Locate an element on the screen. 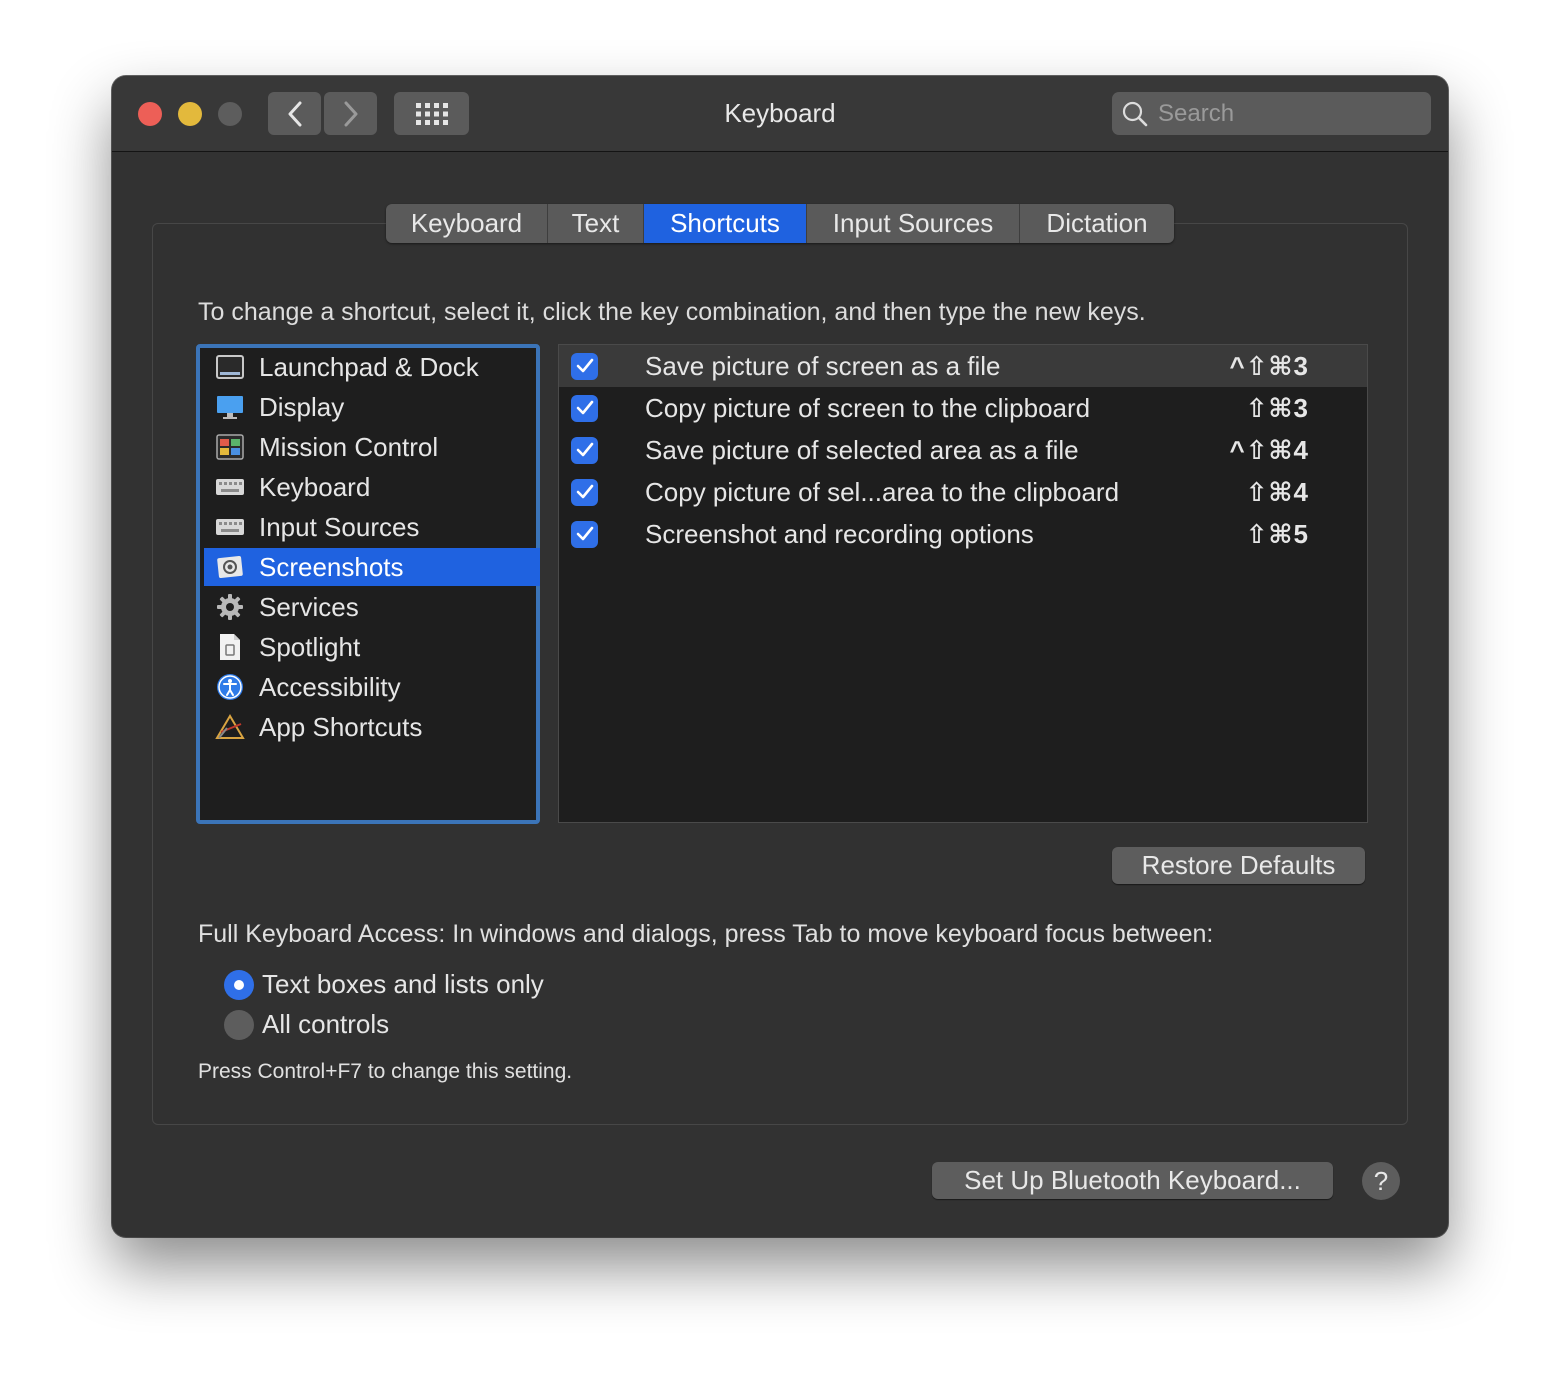 This screenshot has width=1560, height=1386. category-item-accessibility: Accessibility is located at coordinates (372, 687).